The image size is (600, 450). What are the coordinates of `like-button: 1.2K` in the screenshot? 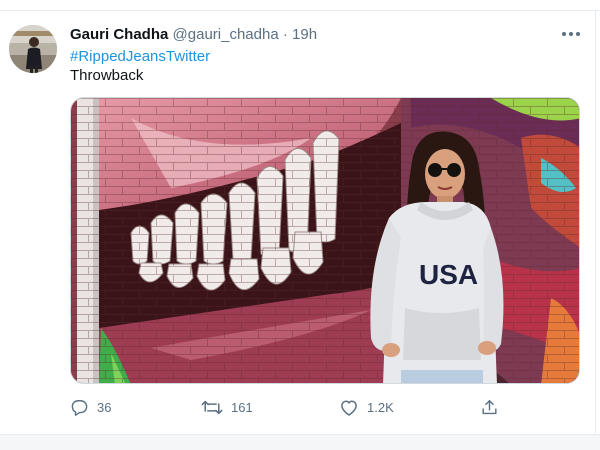 It's located at (366, 407).